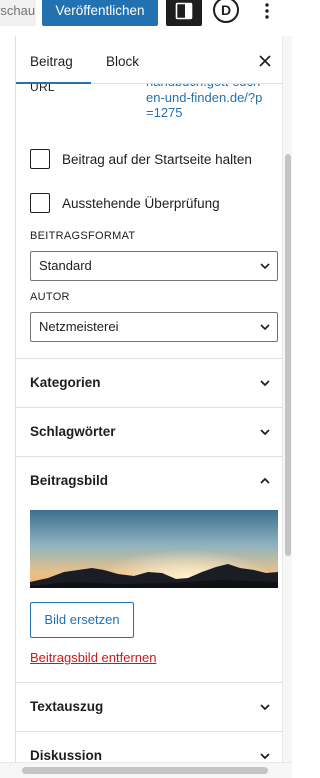 The width and height of the screenshot is (320, 778). What do you see at coordinates (100, 13) in the screenshot?
I see `publish-button: Veröffentlichen` at bounding box center [100, 13].